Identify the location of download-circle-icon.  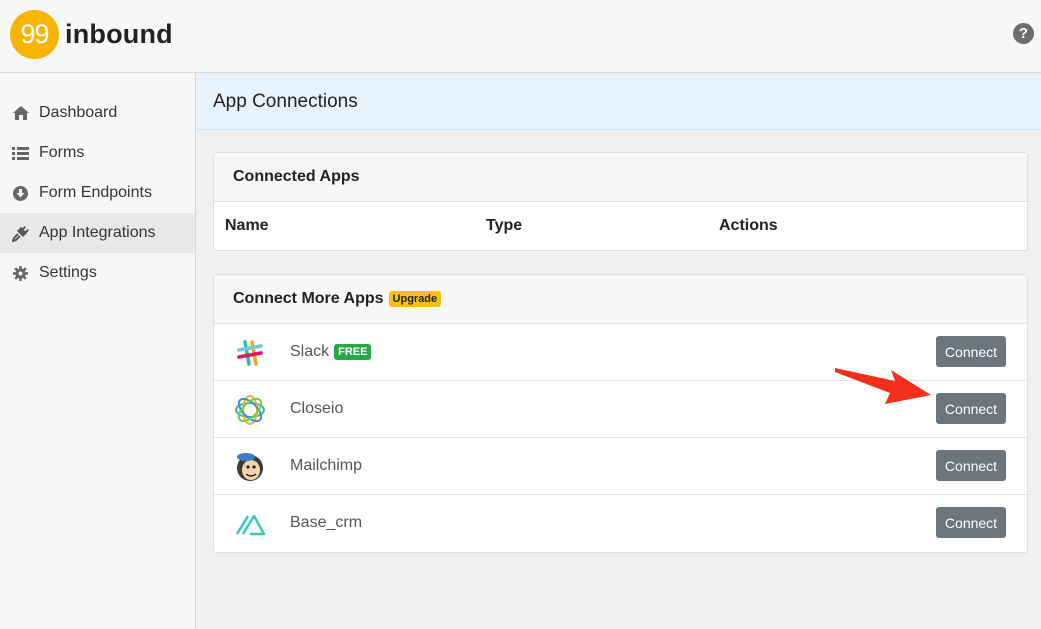
(20, 193).